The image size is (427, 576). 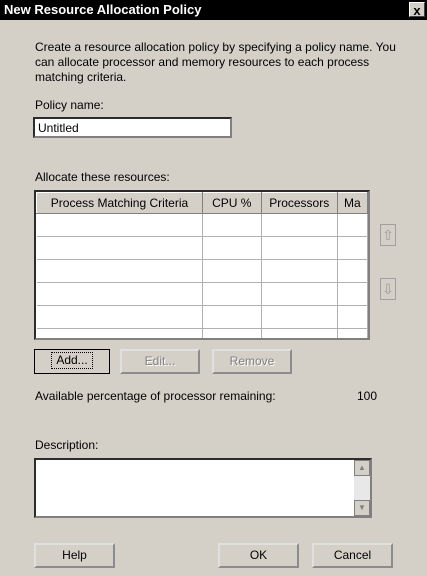 I want to click on description-label: Description:, so click(x=67, y=445).